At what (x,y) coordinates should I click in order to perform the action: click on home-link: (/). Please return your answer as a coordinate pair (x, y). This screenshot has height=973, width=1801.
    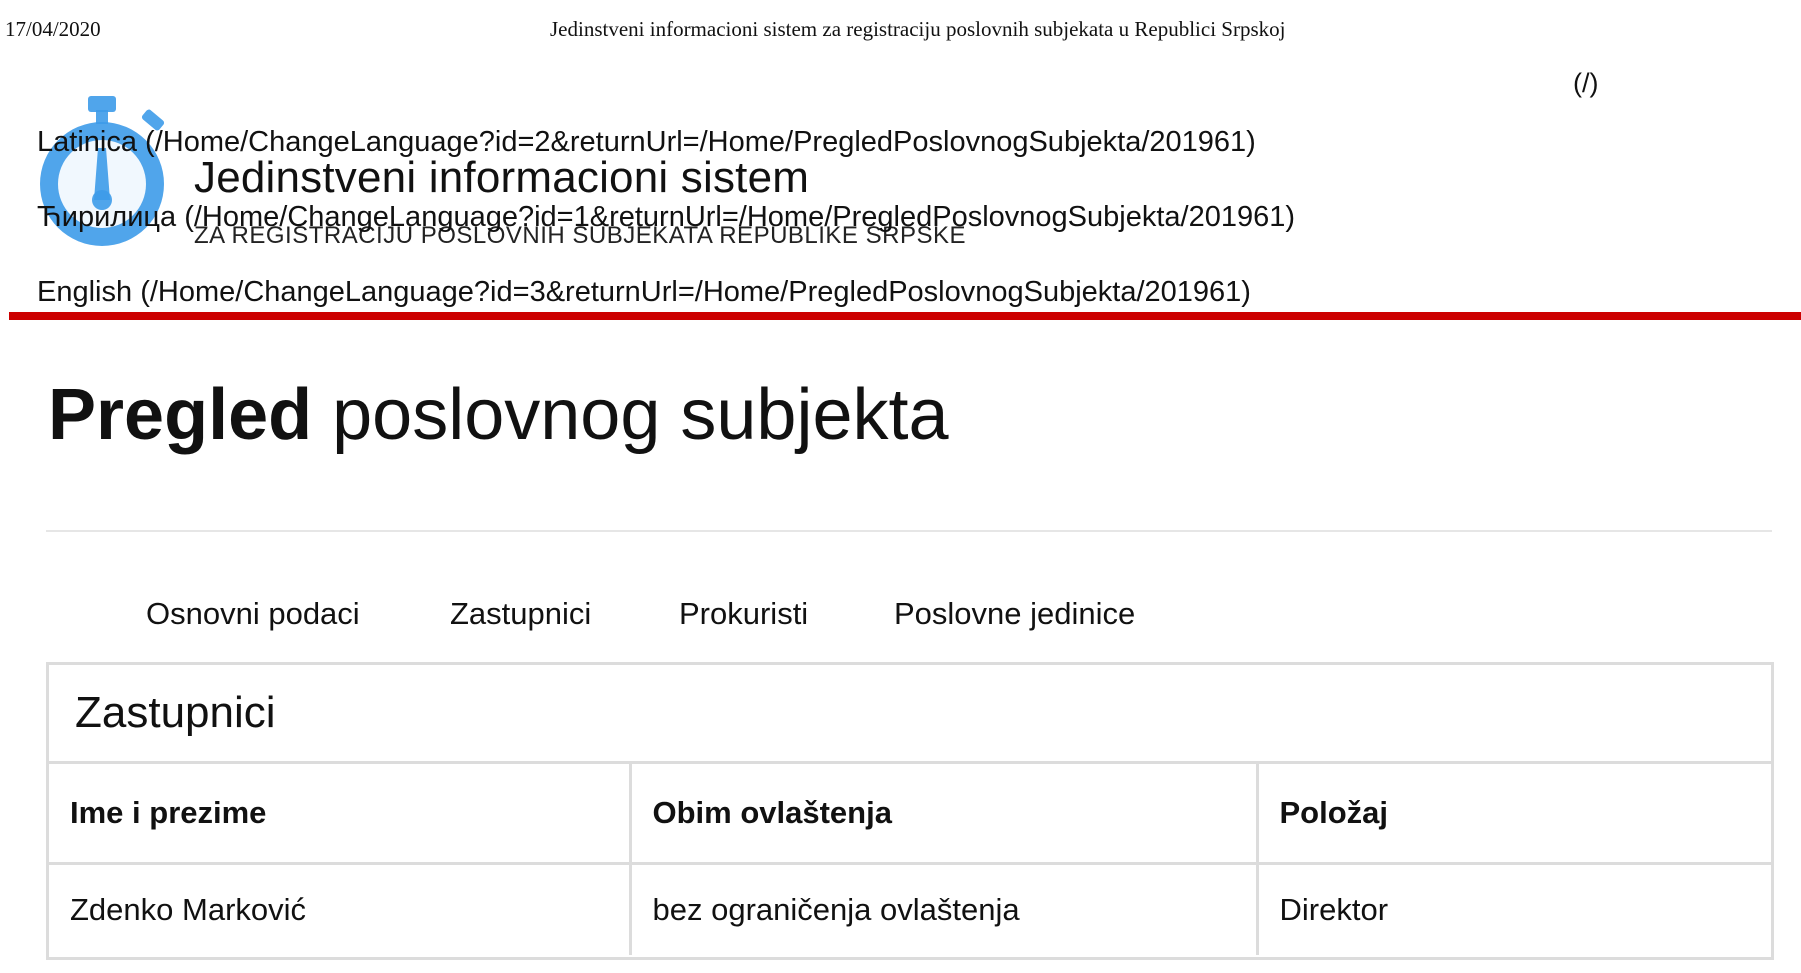
    Looking at the image, I should click on (1585, 83).